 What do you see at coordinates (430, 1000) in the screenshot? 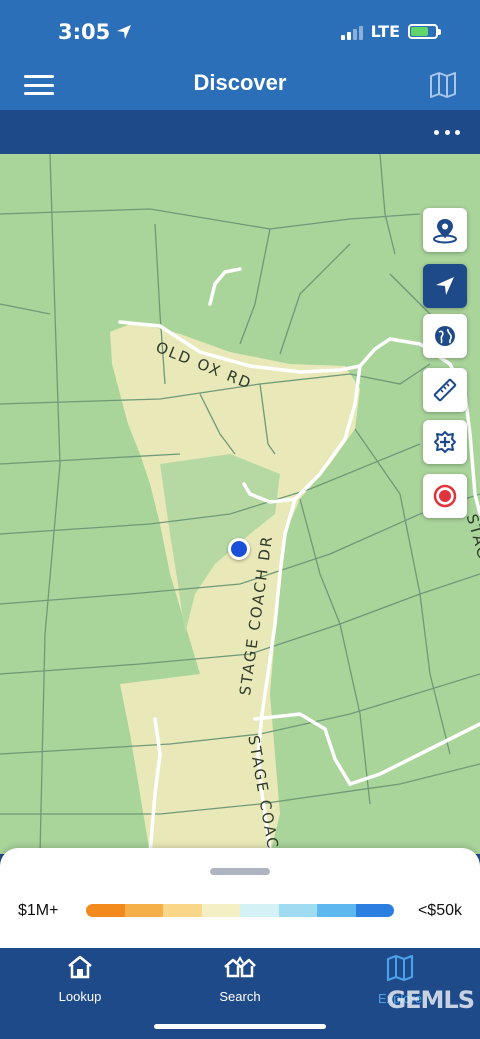
I see `gemls-logo: GEMLS` at bounding box center [430, 1000].